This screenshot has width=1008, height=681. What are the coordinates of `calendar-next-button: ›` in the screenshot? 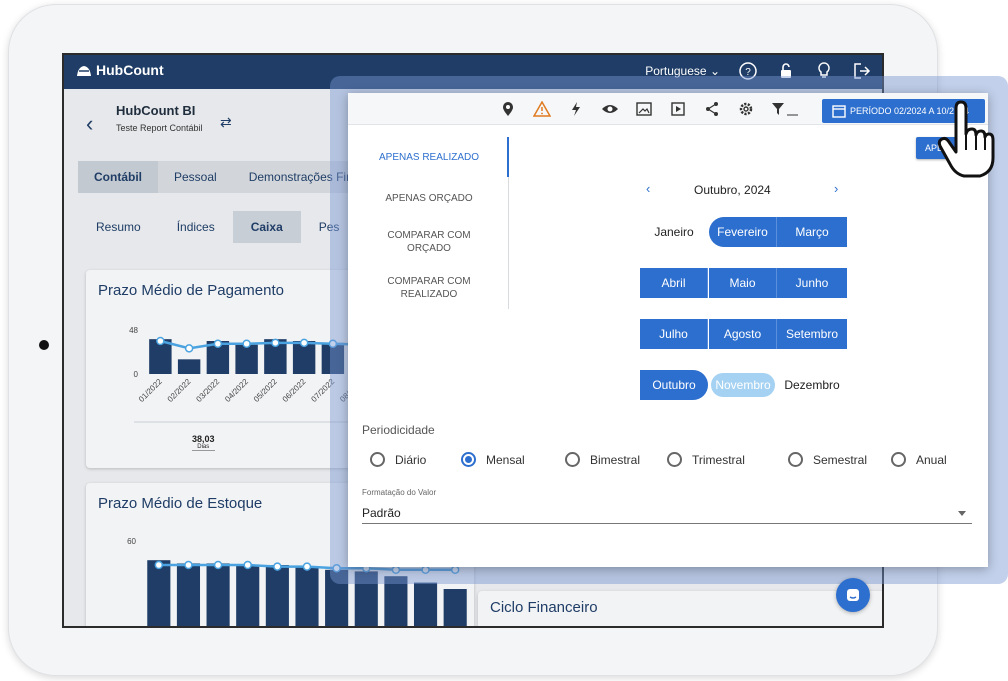 It's located at (836, 188).